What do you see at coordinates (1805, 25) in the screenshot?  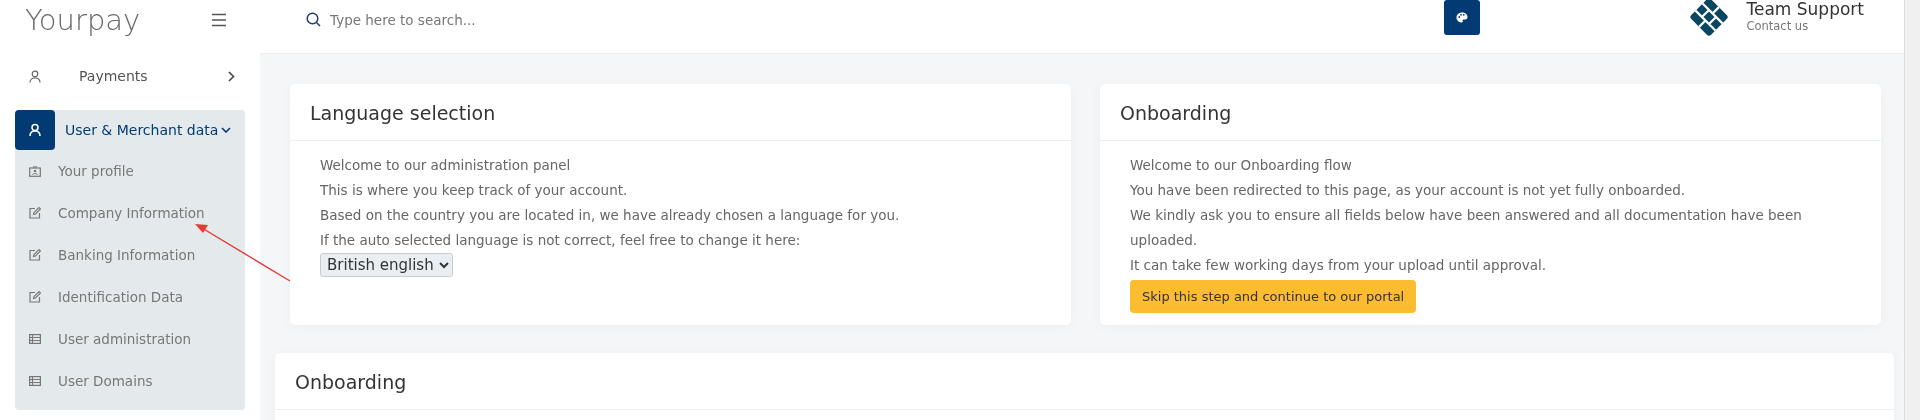 I see `contact-link: Contact us` at bounding box center [1805, 25].